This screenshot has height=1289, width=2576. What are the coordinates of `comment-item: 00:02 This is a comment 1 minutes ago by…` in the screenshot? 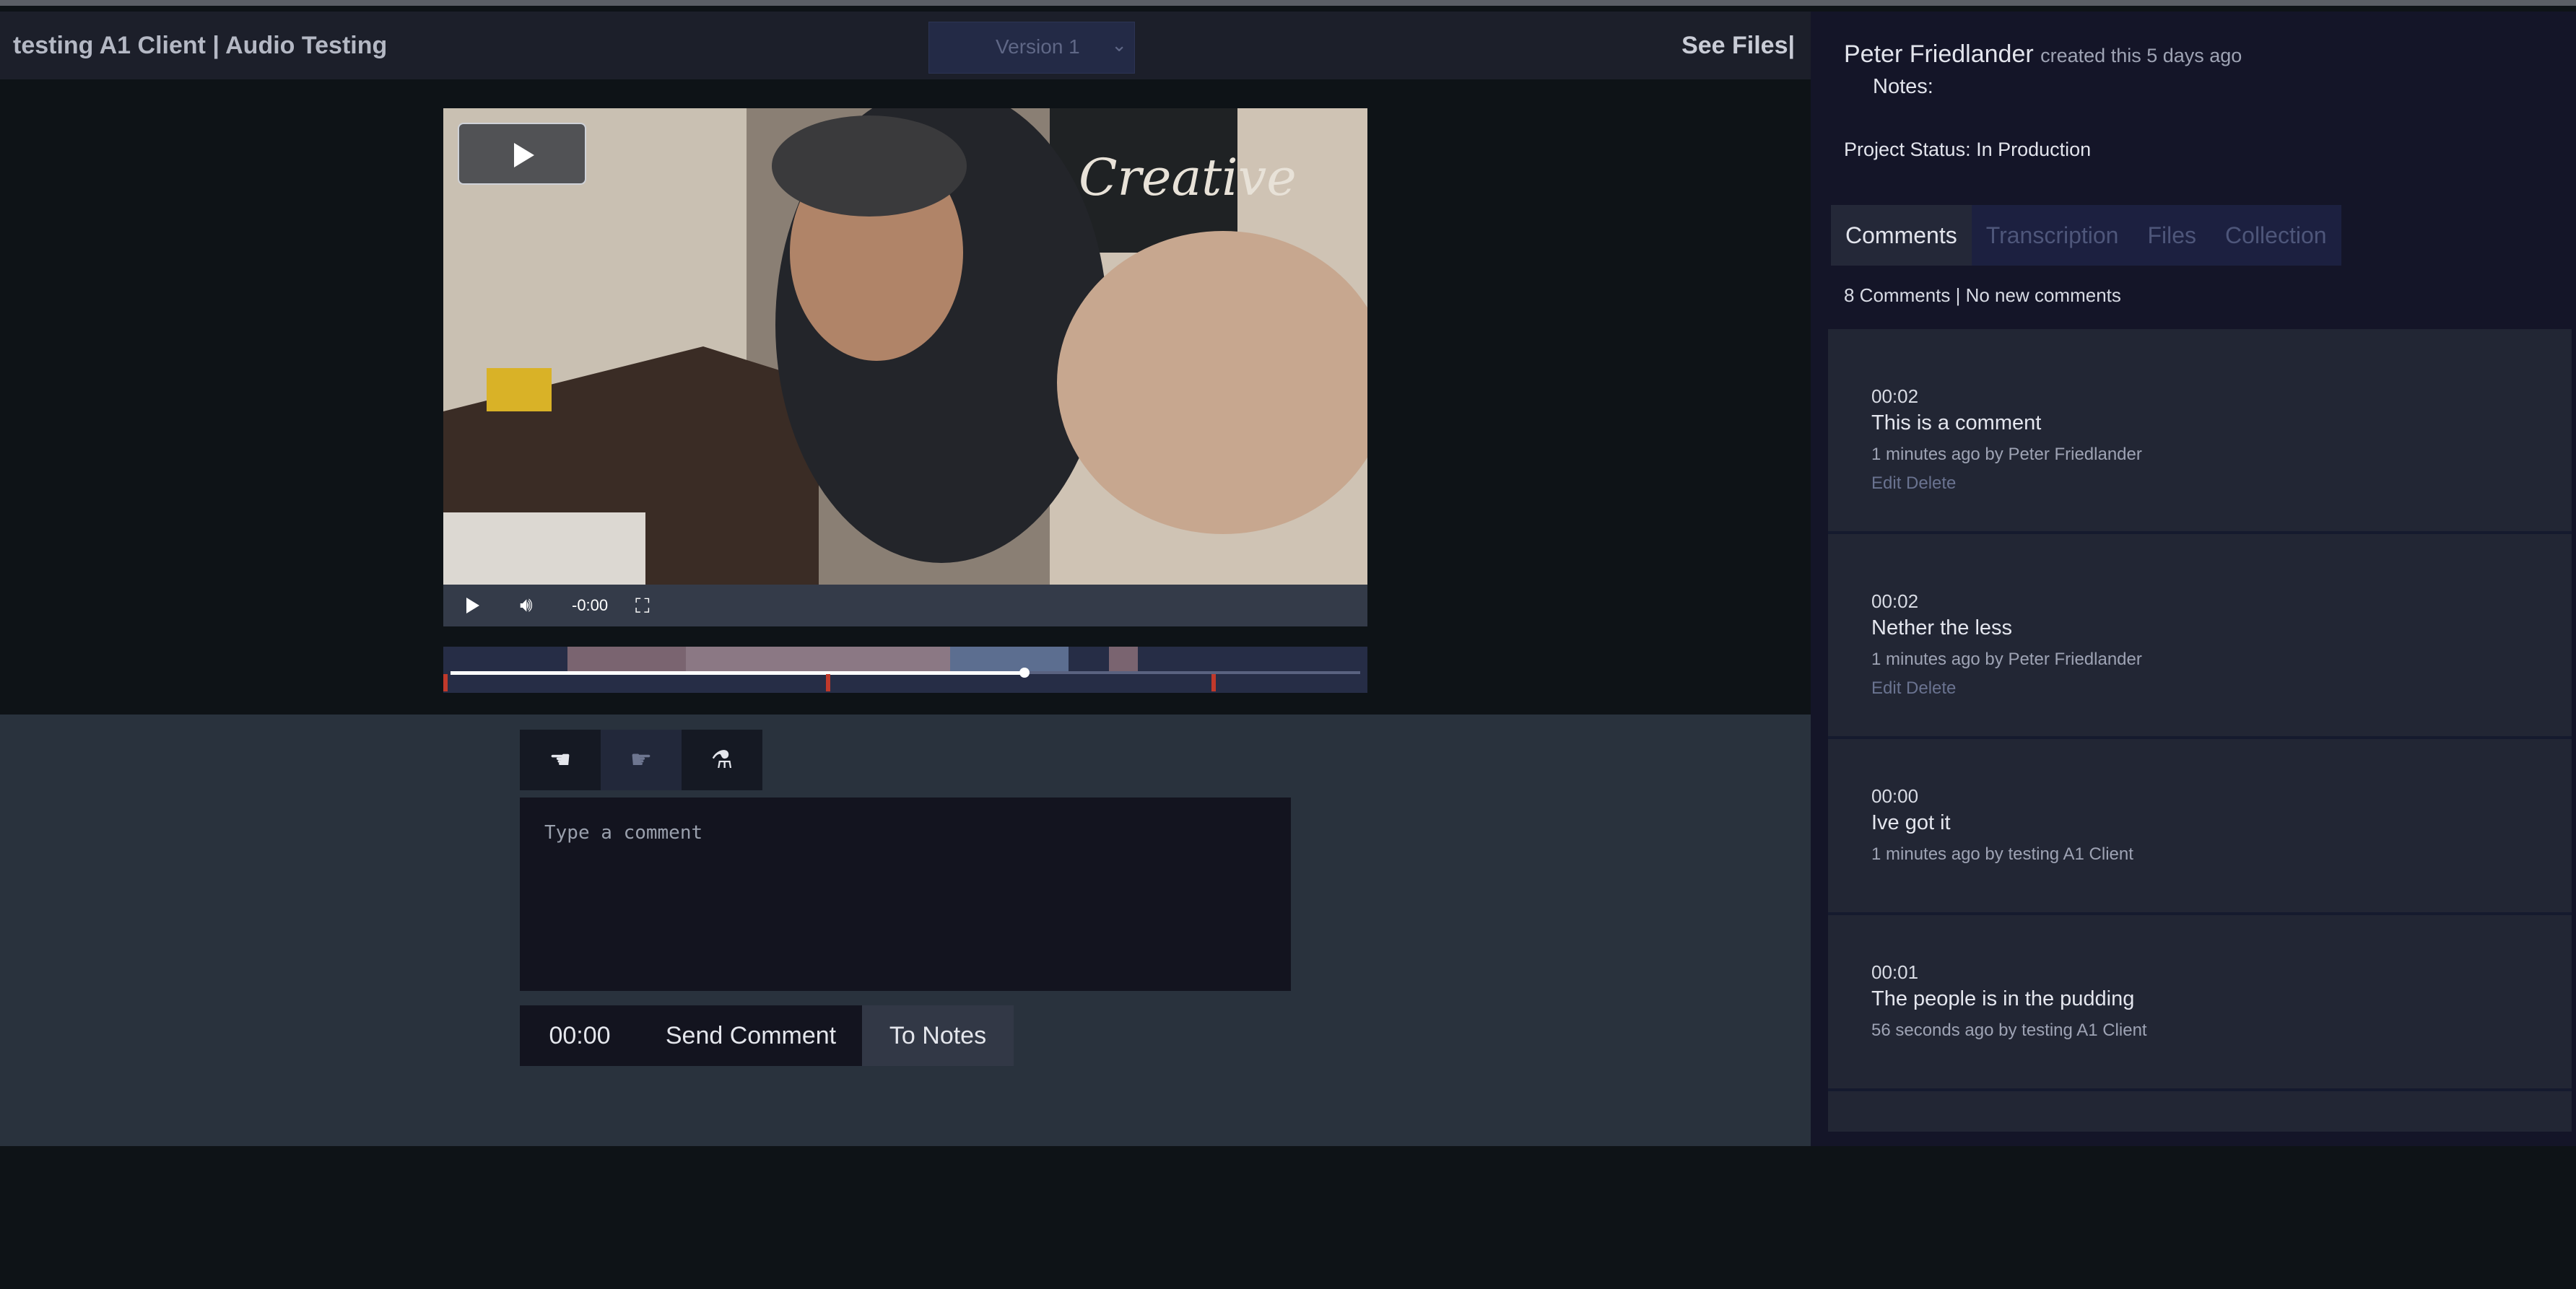 It's located at (2200, 431).